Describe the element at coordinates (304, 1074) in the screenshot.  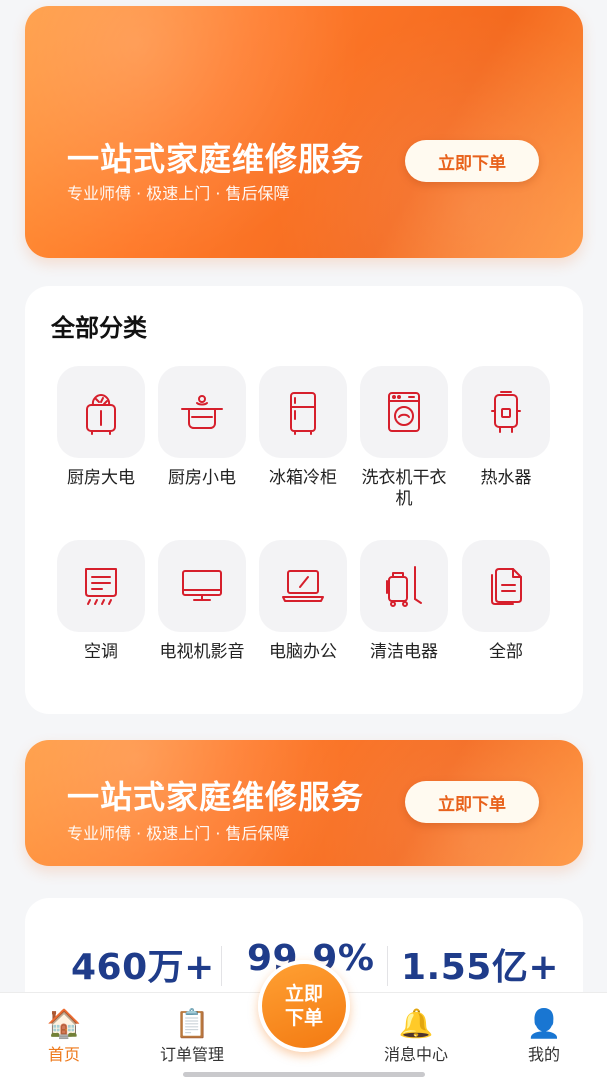
I see `home-indicator` at that location.